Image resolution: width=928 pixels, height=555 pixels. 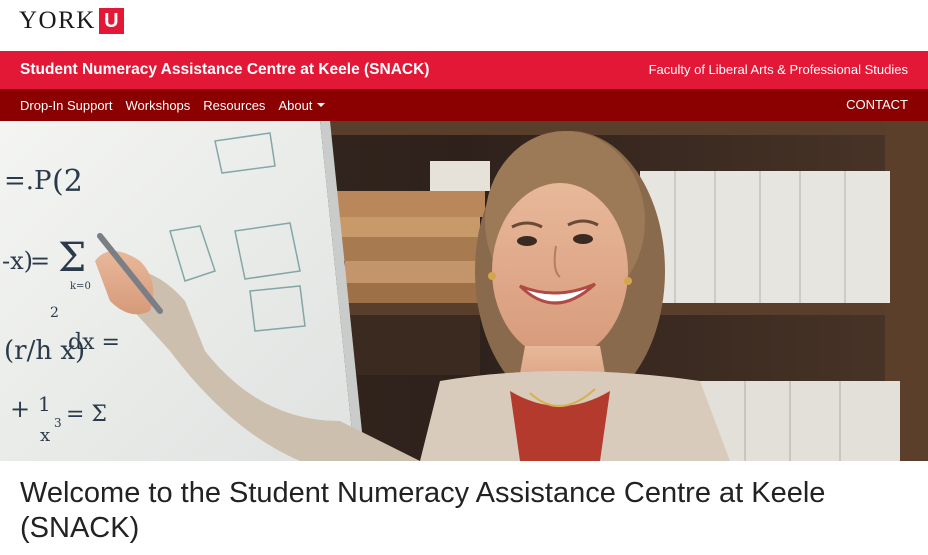 I want to click on whiteboard-text: Σ, so click(x=72, y=258).